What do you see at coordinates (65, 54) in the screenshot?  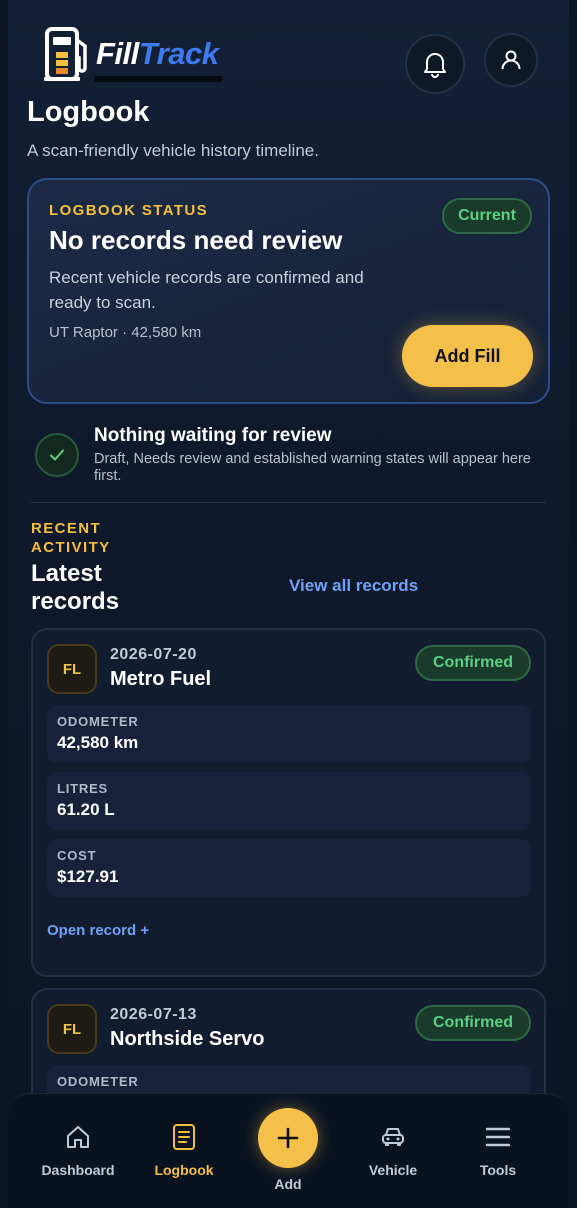 I see `fuel-pump-logo-icon` at bounding box center [65, 54].